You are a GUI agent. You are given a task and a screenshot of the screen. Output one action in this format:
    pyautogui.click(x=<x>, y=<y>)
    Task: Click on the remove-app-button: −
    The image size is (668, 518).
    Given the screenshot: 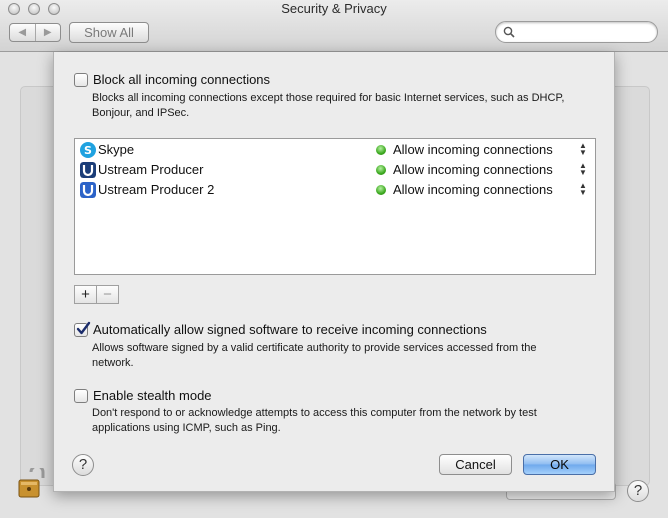 What is the action you would take?
    pyautogui.click(x=107, y=294)
    